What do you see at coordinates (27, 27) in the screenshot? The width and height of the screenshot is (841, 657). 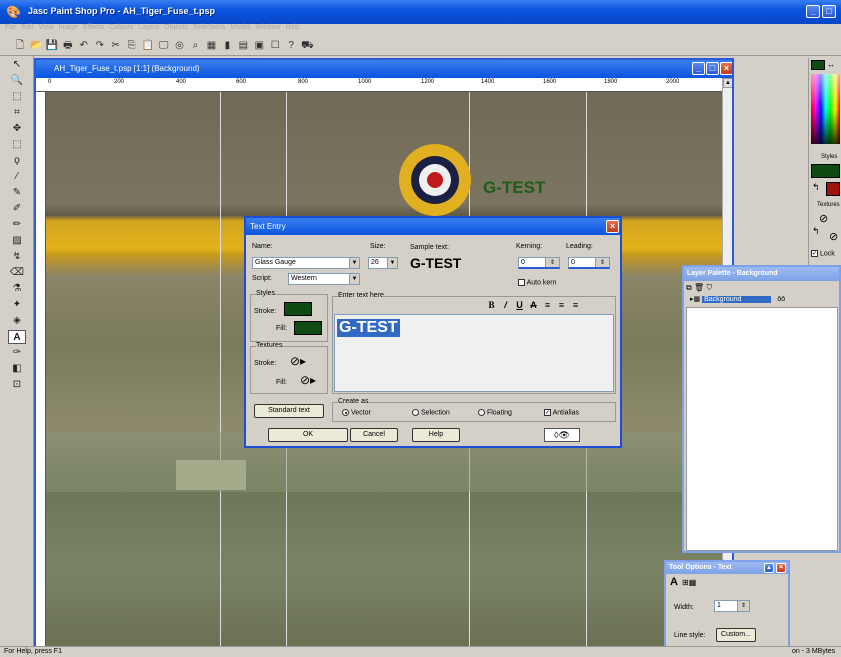 I see `menu-edit: Edit` at bounding box center [27, 27].